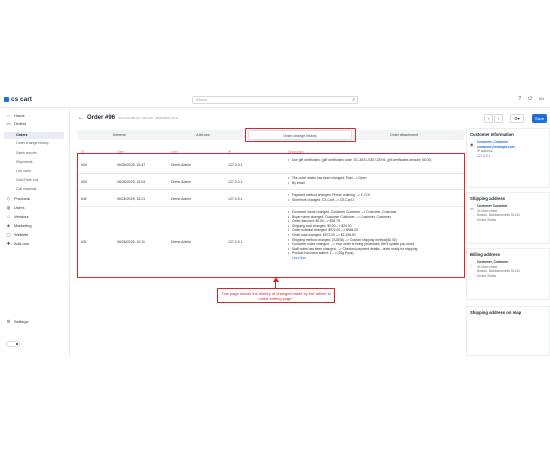 Image resolution: width=550 pixels, height=450 pixels. I want to click on shipping-map-card: Shipping address on map, so click(508, 331).